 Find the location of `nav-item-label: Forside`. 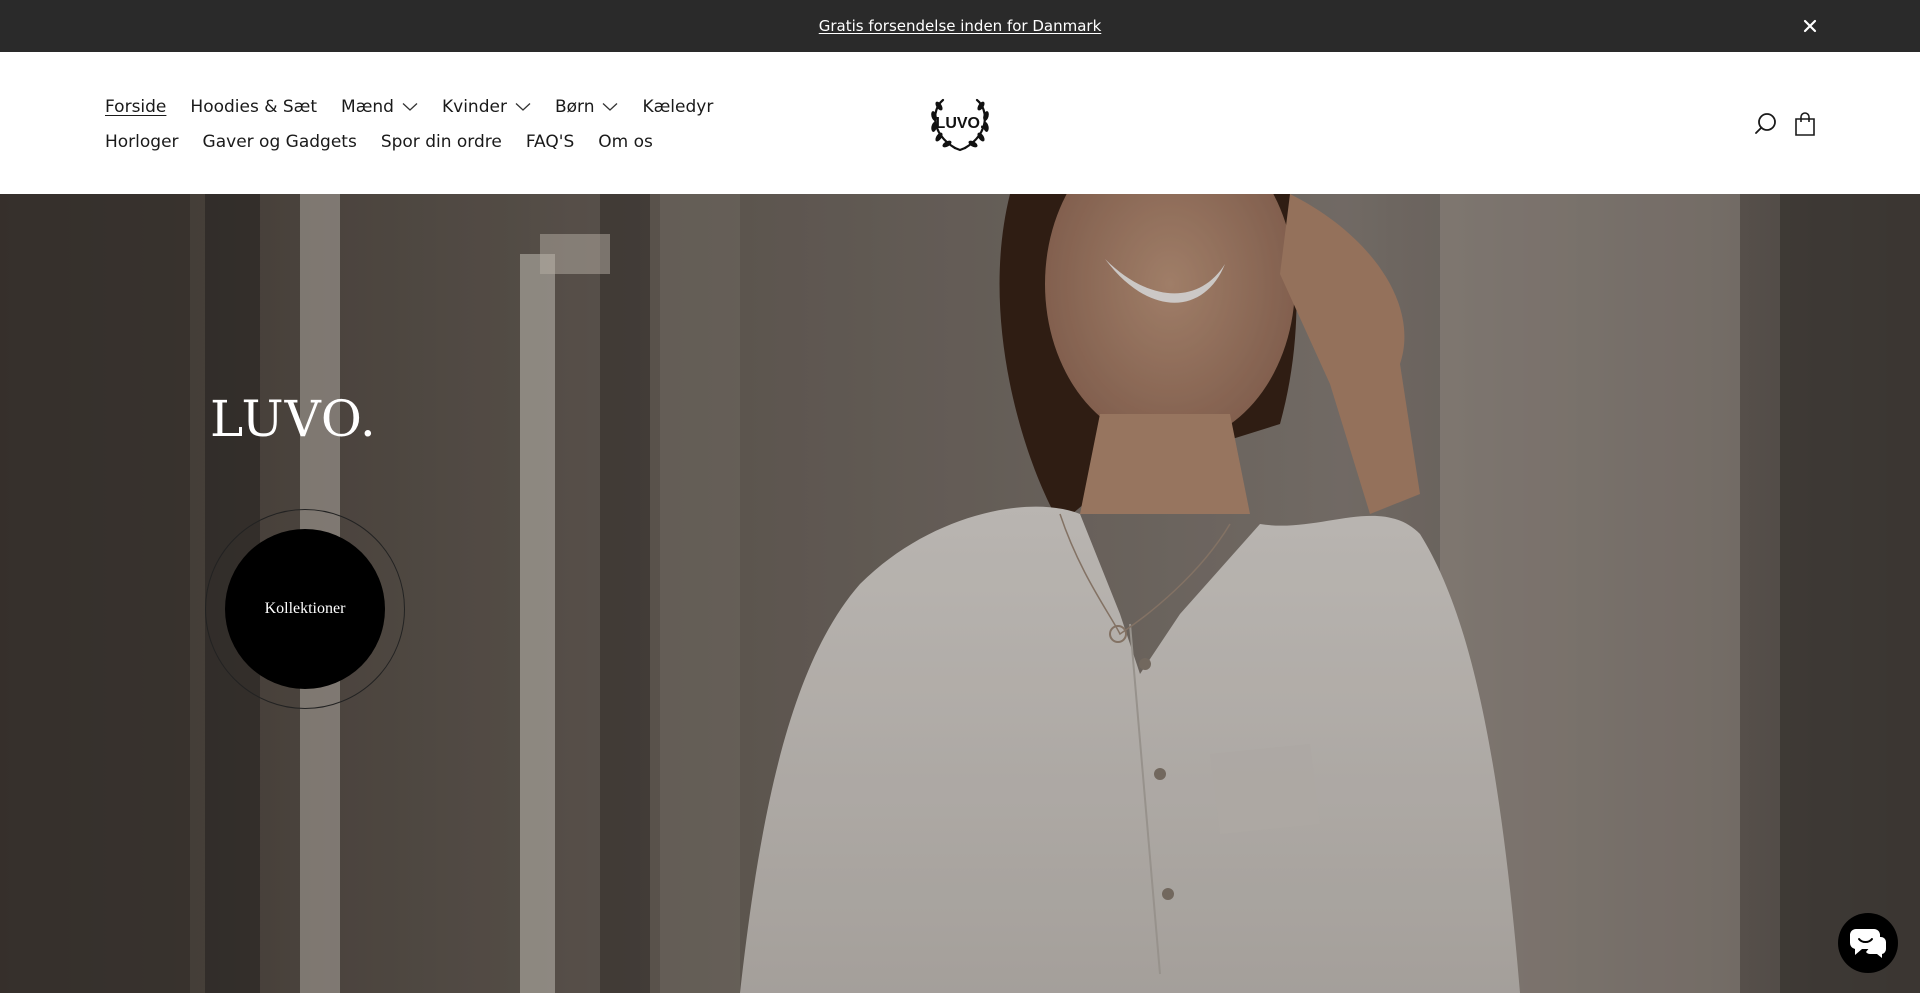

nav-item-label: Forside is located at coordinates (136, 106).